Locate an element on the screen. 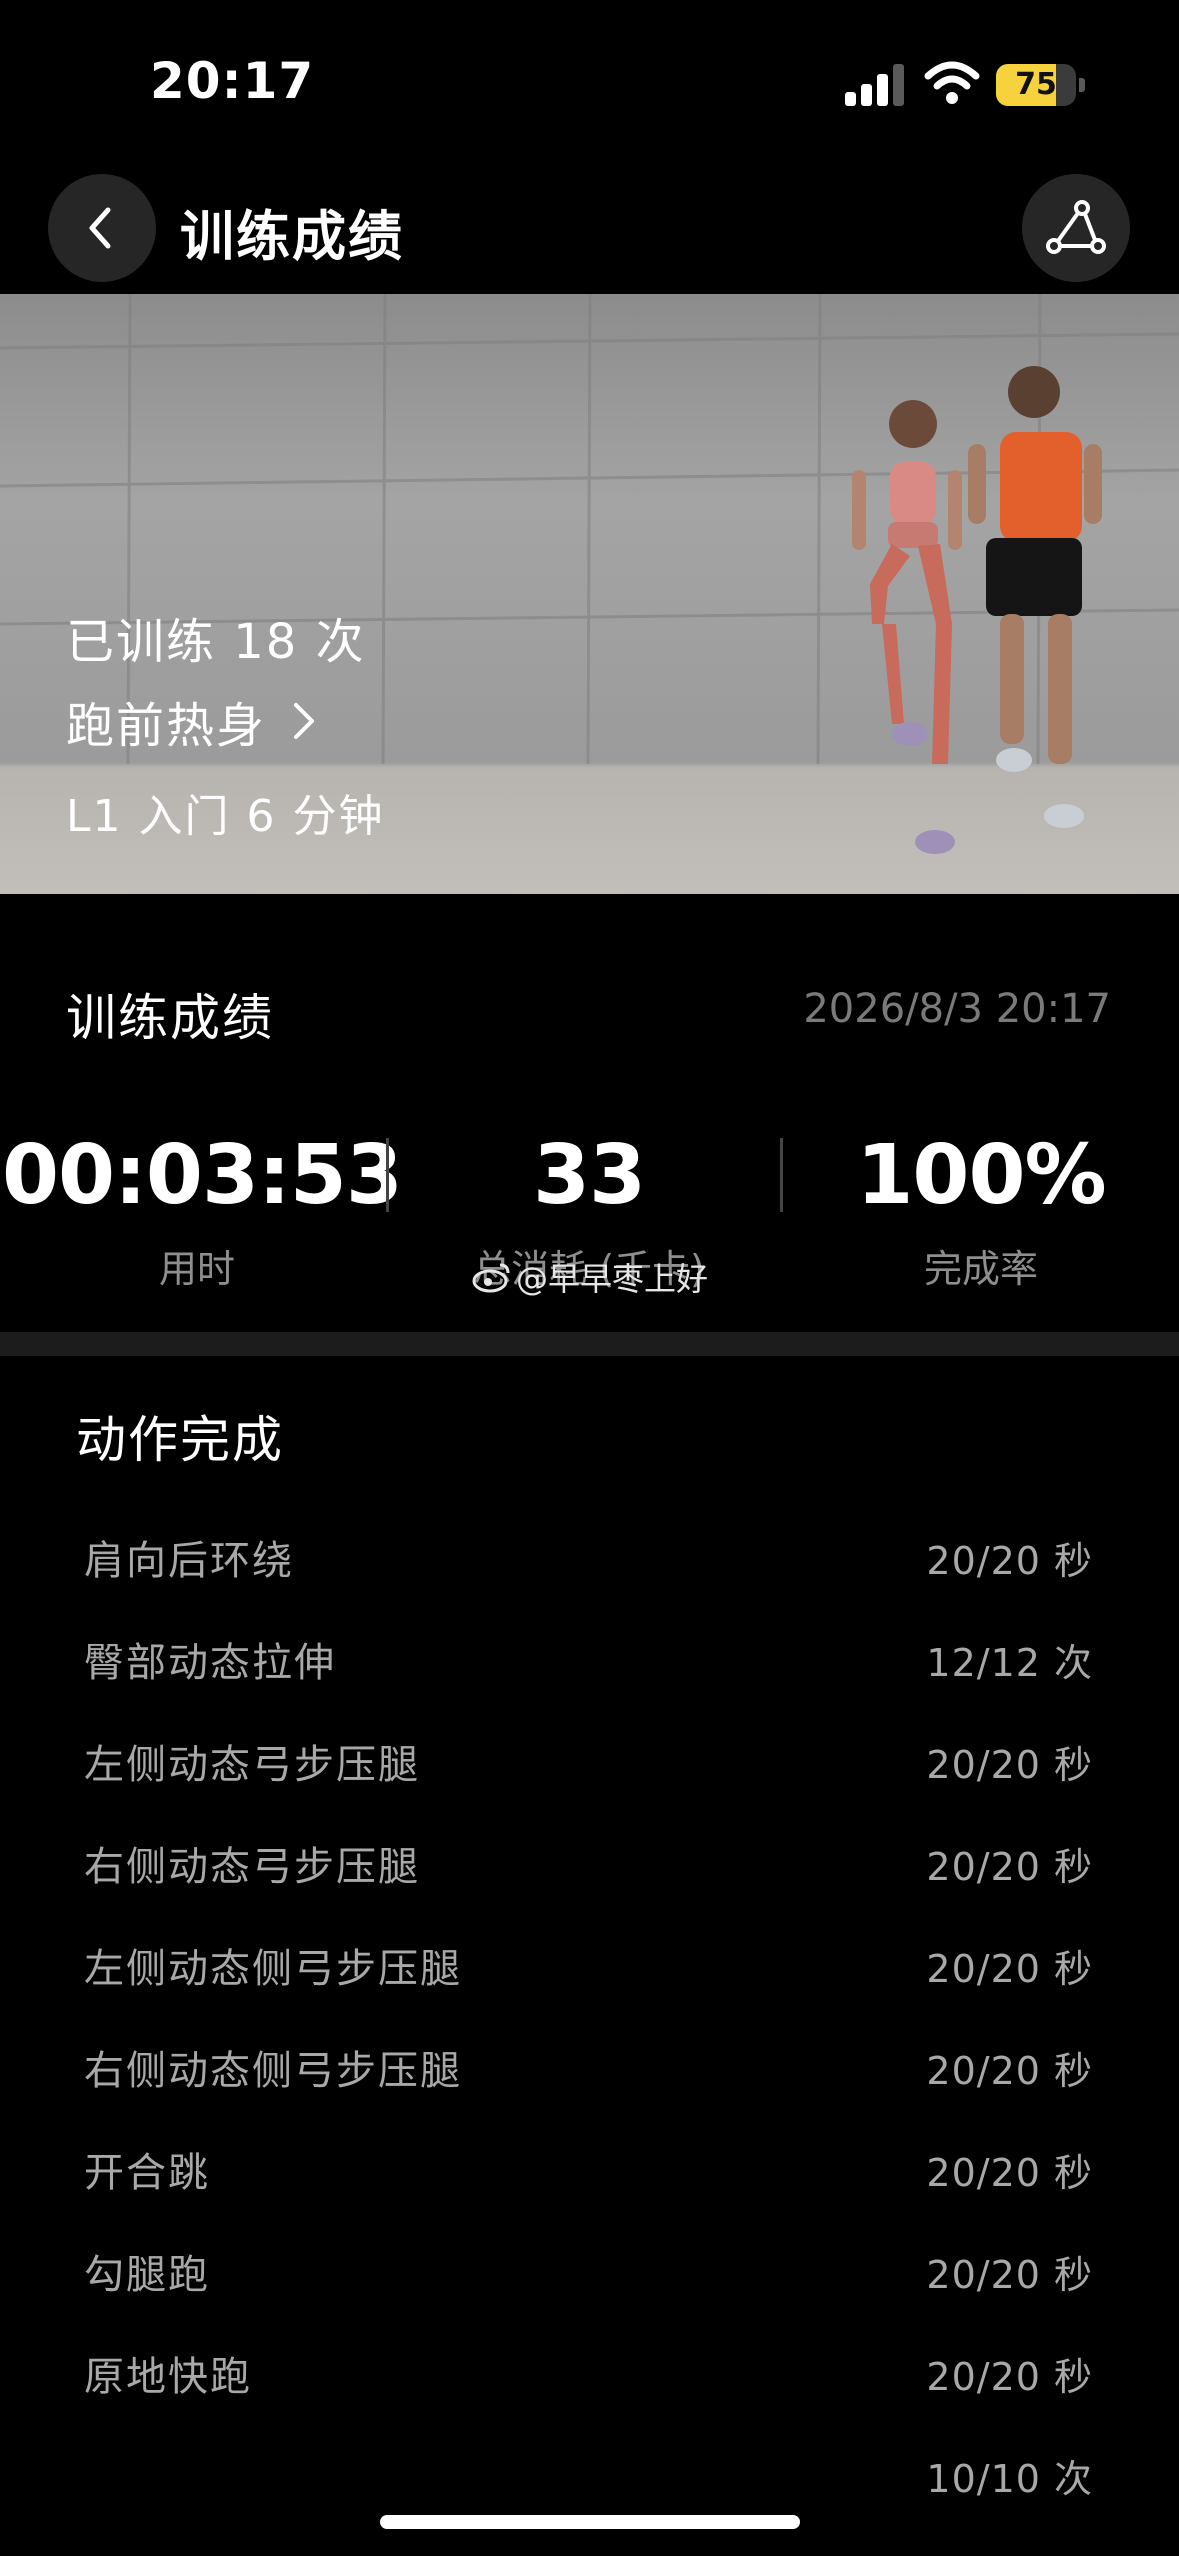  exercise-name: 臀部动态拉伸 is located at coordinates (210, 1663).